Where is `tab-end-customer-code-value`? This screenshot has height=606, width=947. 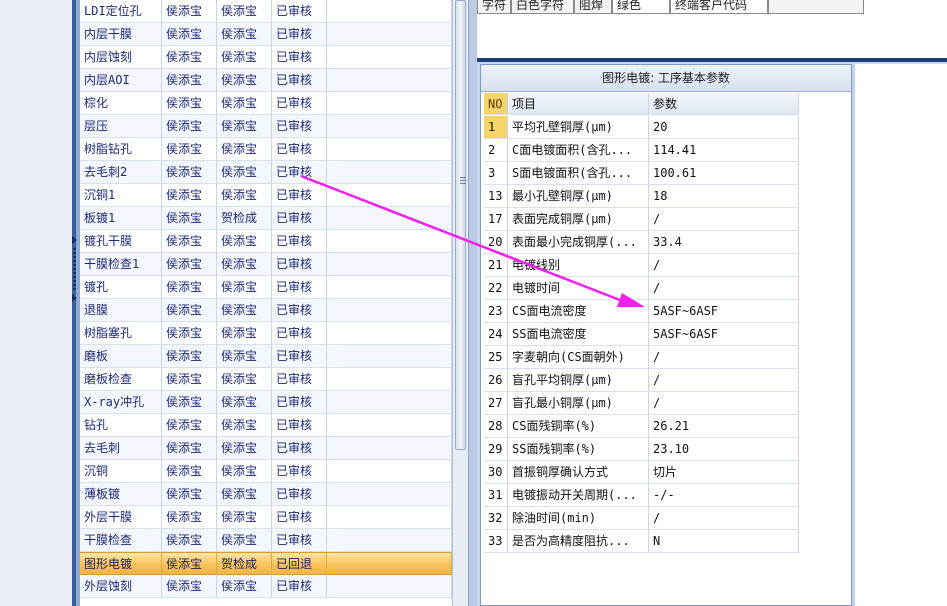
tab-end-customer-code-value is located at coordinates (816, 7).